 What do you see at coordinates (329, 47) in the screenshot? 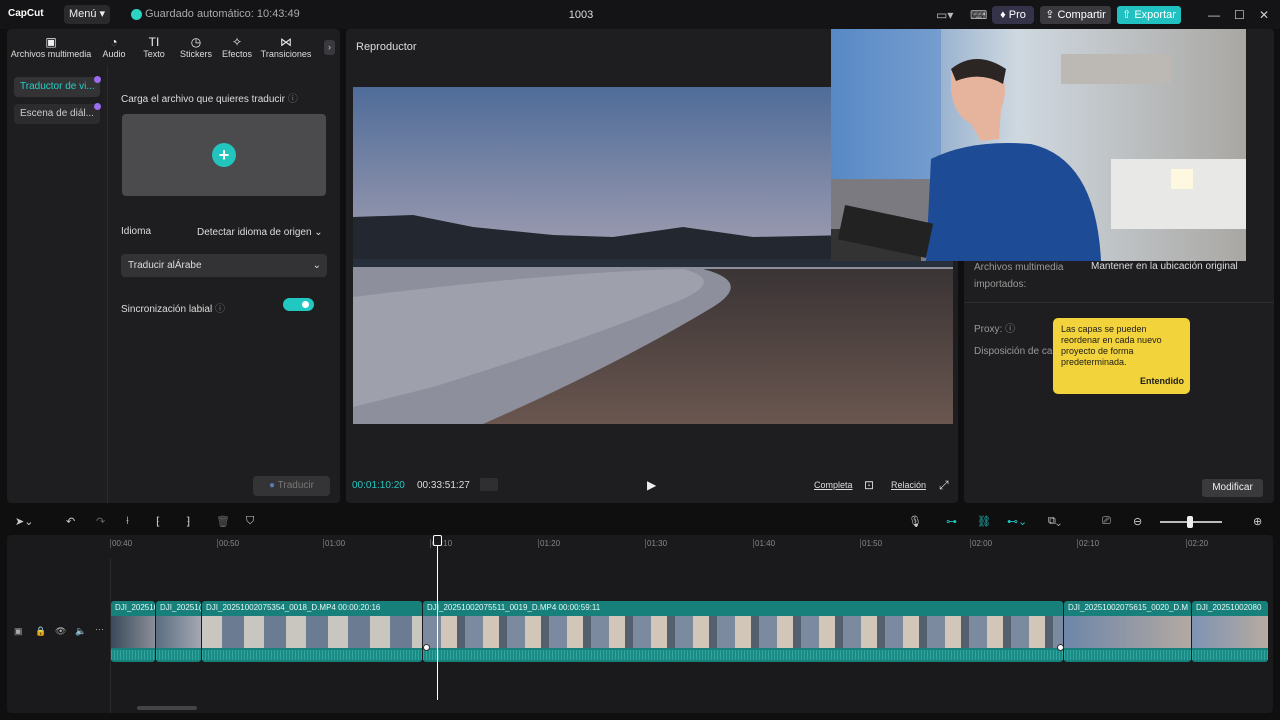
I see `tabs-scroll-right-icon: ›` at bounding box center [329, 47].